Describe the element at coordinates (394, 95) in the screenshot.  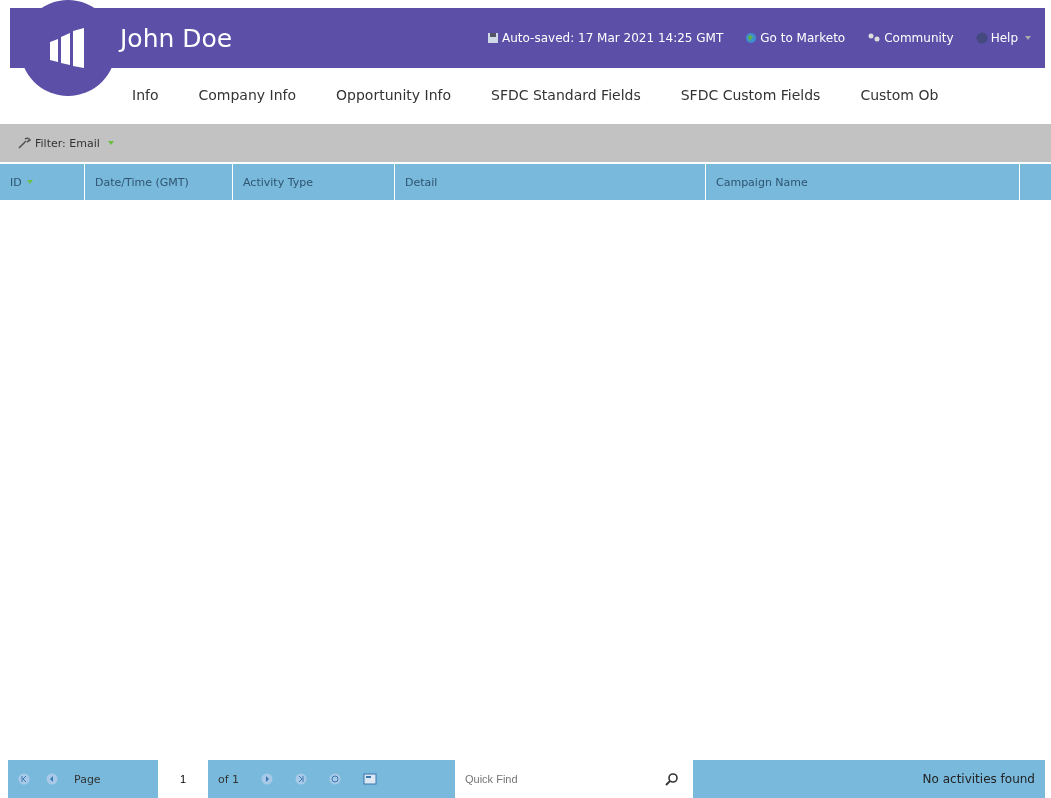
I see `tab: Opportunity Info` at that location.